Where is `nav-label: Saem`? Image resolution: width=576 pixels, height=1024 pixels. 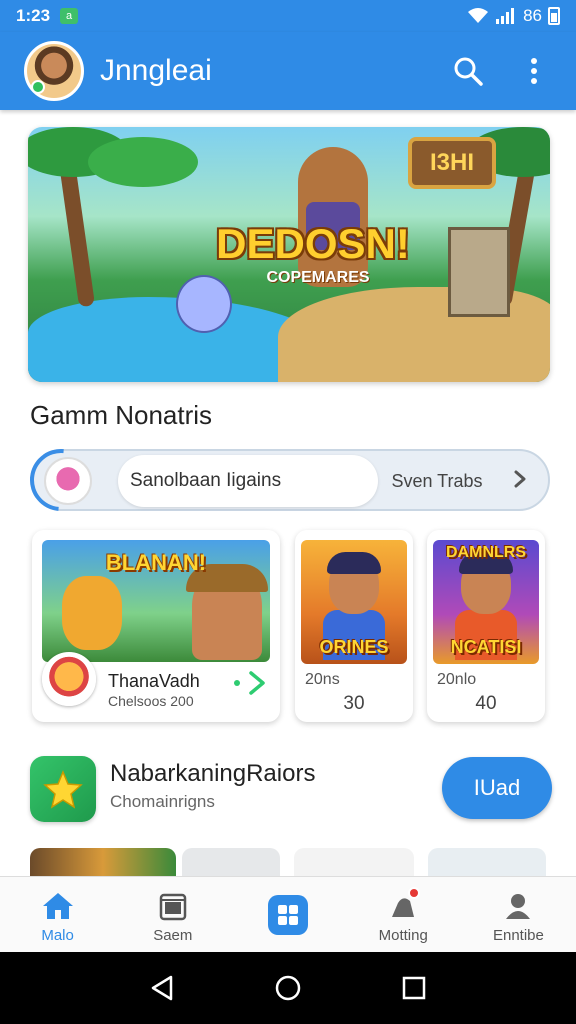
nav-label: Saem is located at coordinates (173, 935).